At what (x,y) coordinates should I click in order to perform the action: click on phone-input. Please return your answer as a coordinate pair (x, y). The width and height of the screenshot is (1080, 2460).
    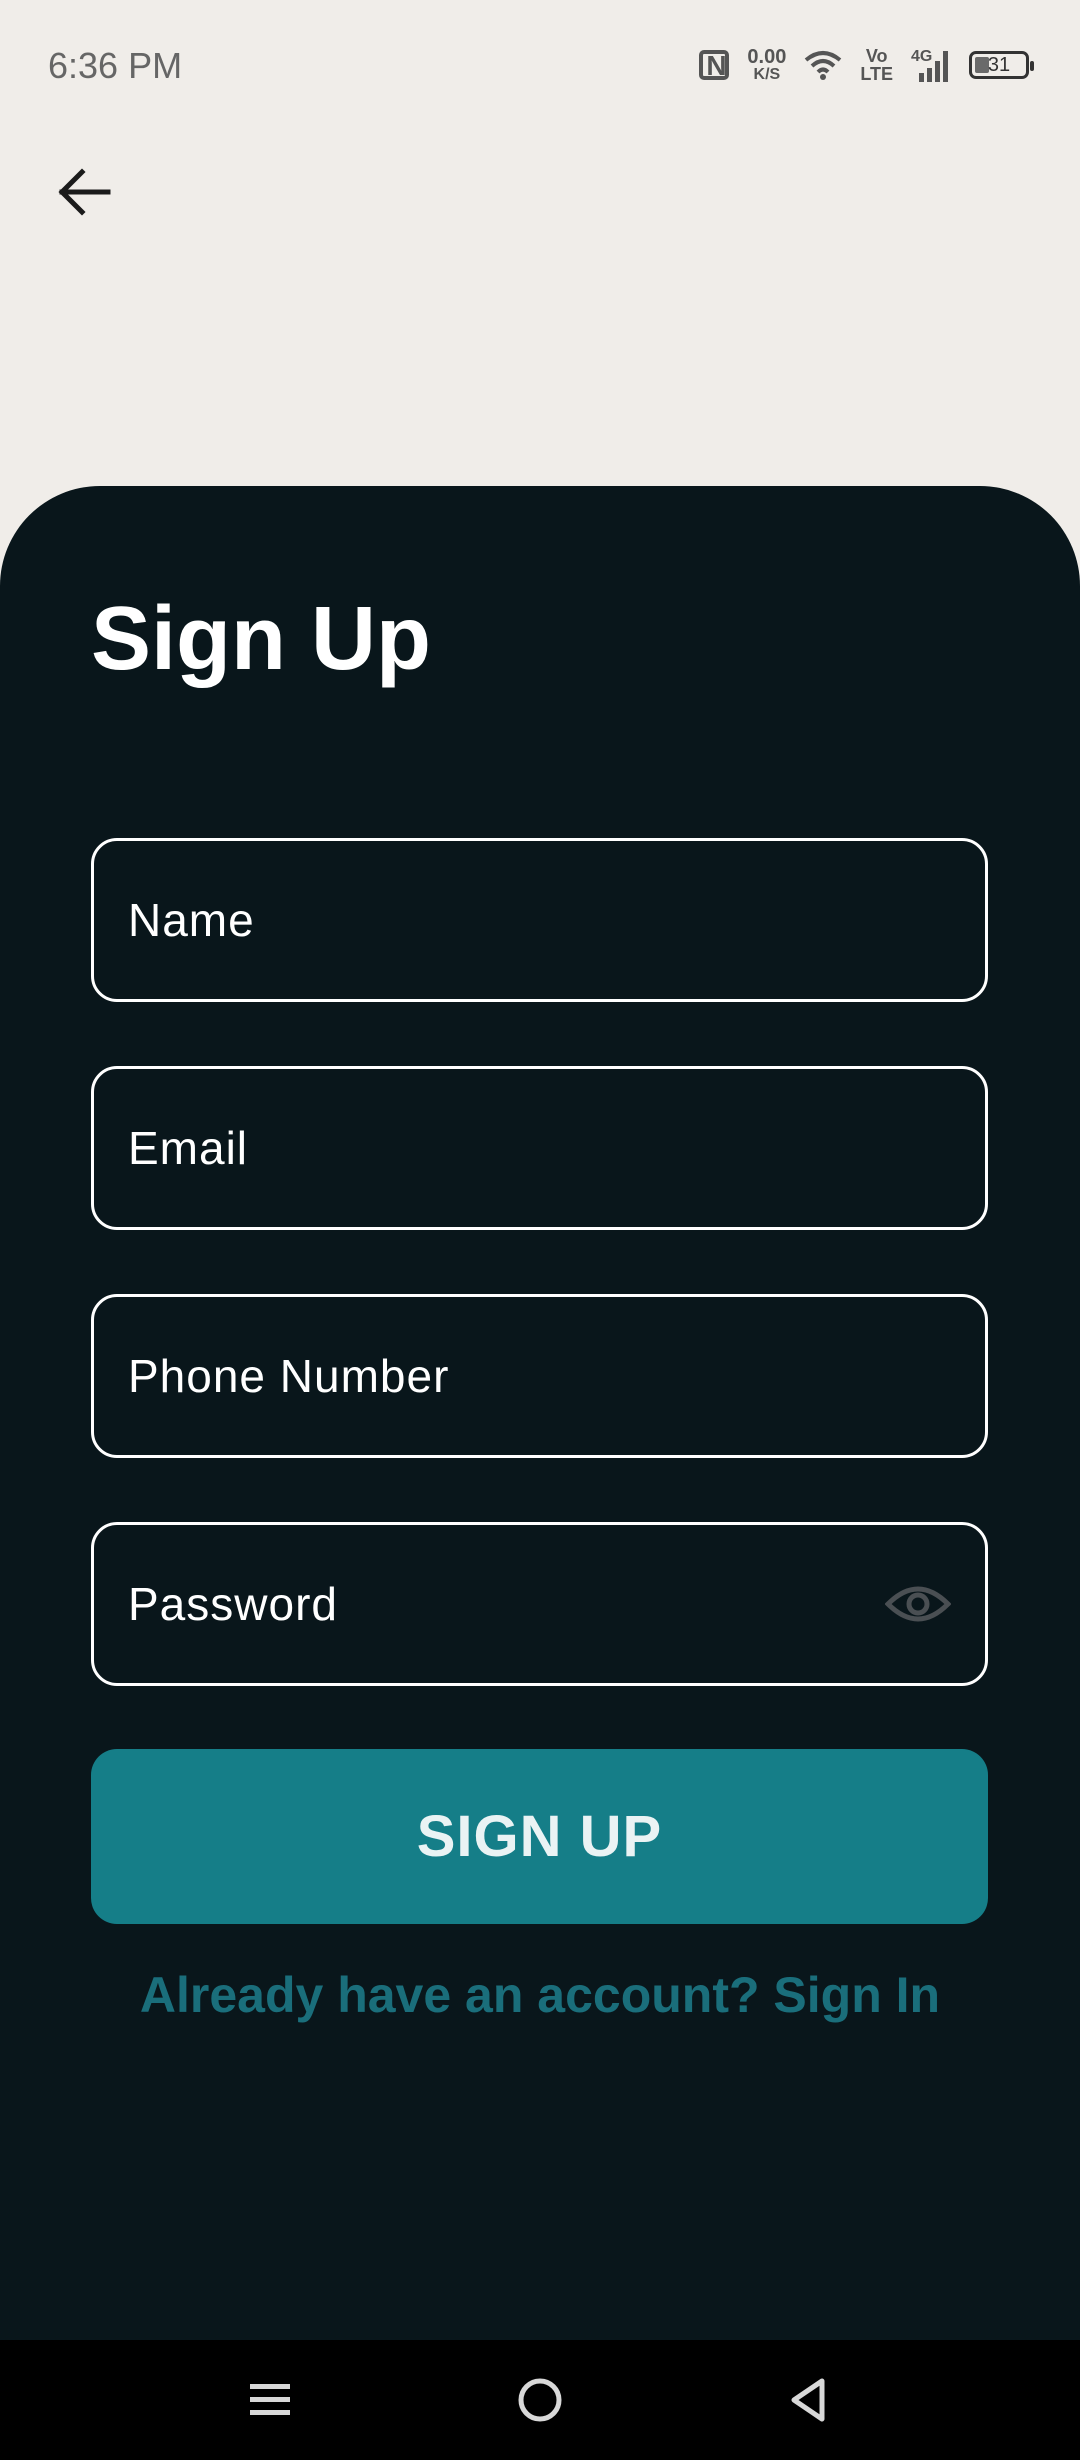
    Looking at the image, I should click on (539, 1376).